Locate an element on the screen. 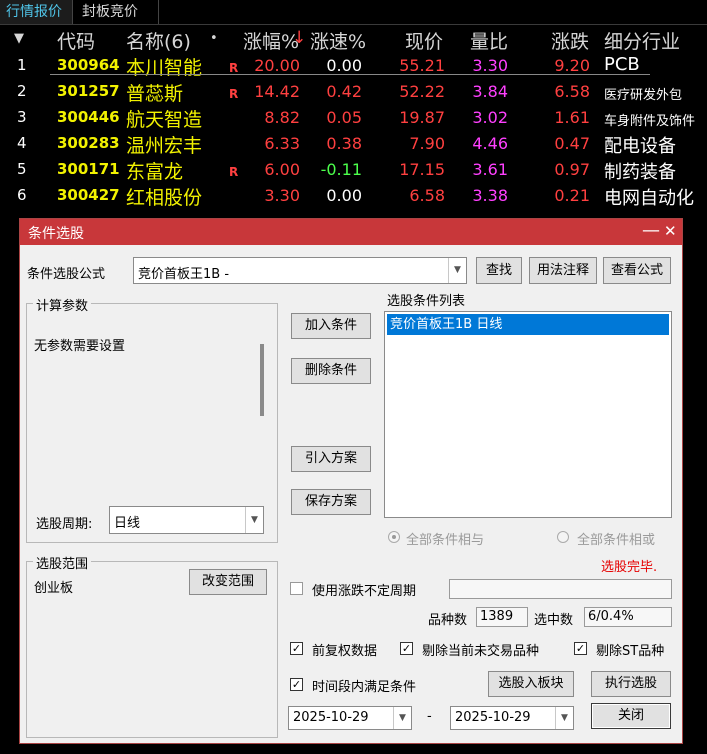  cell-speed: -0.11 is located at coordinates (341, 169).